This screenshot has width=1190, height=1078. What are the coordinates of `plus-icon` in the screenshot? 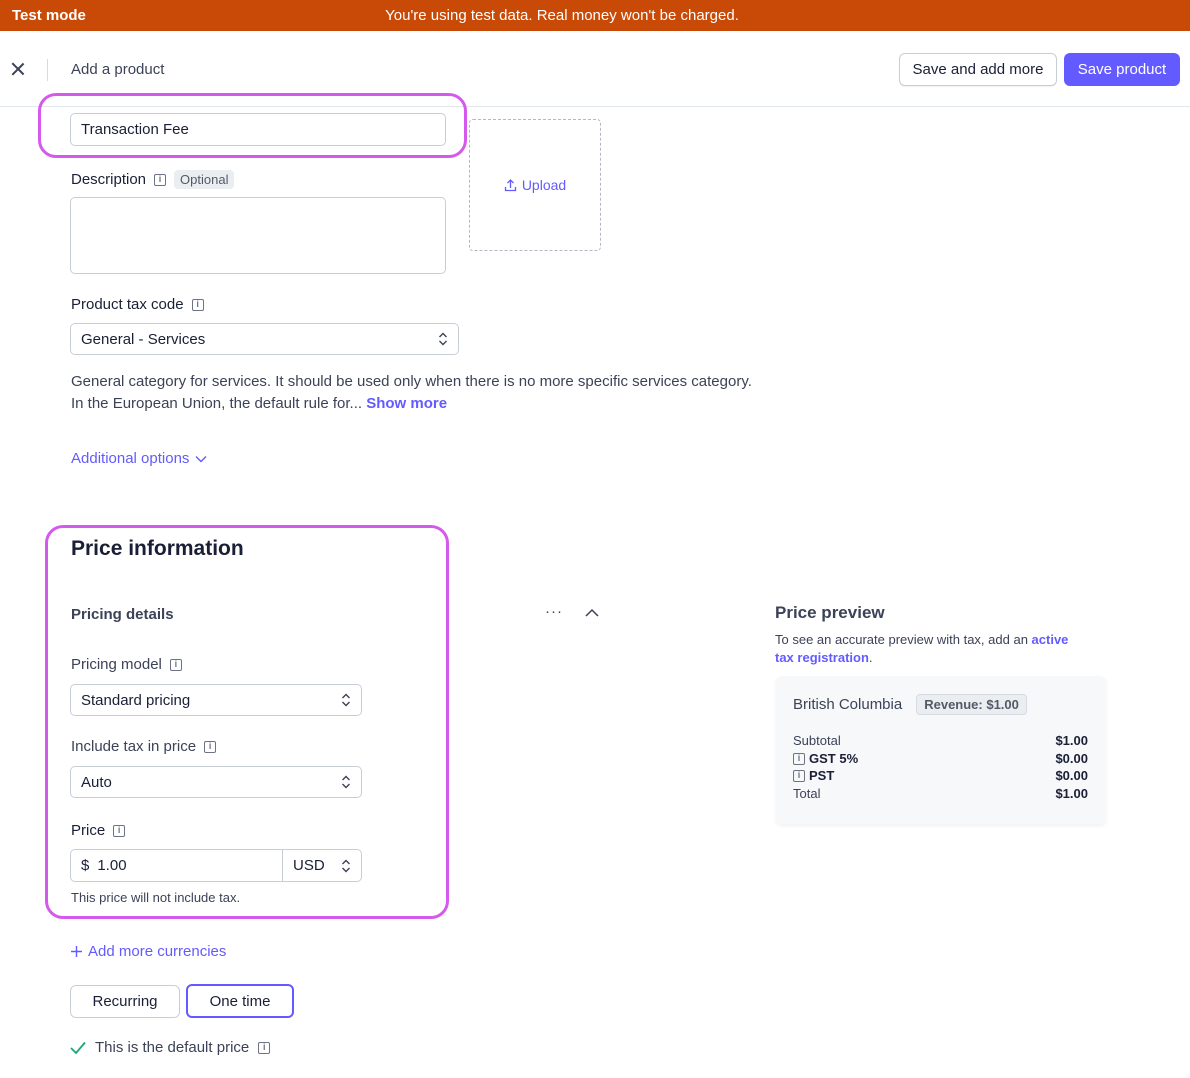 It's located at (76, 951).